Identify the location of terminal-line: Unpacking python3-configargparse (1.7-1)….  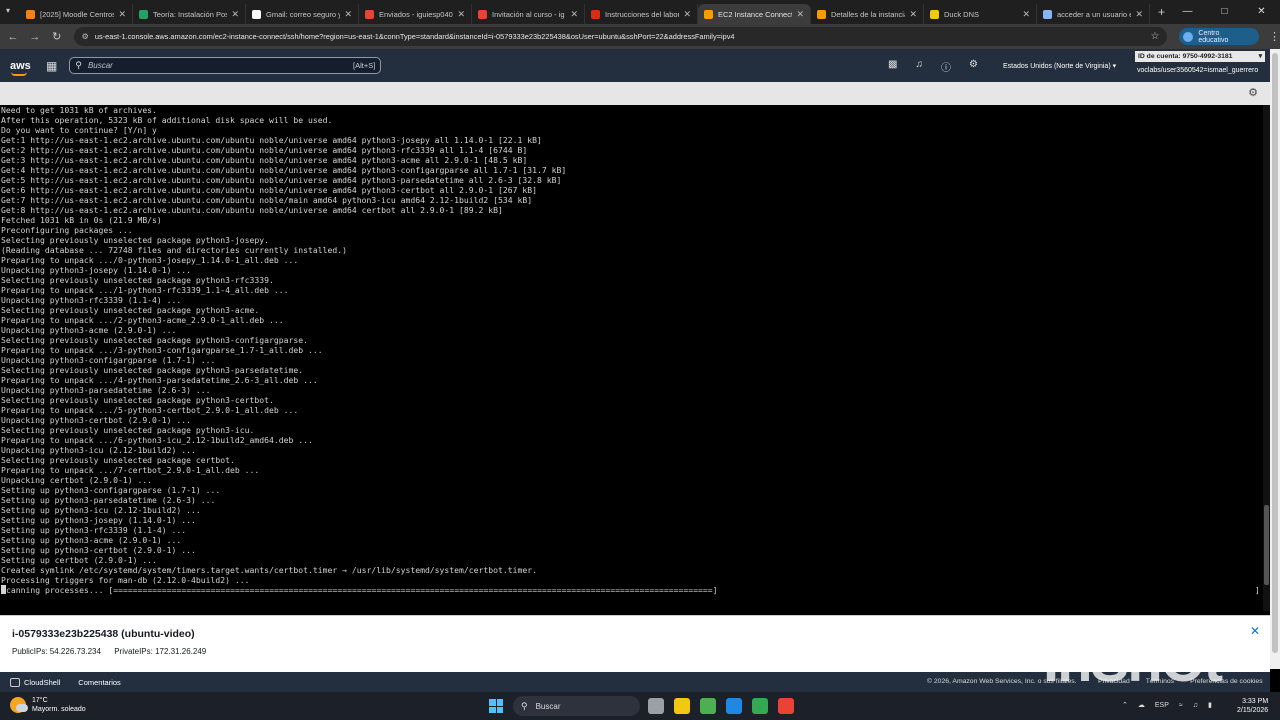
(108, 360).